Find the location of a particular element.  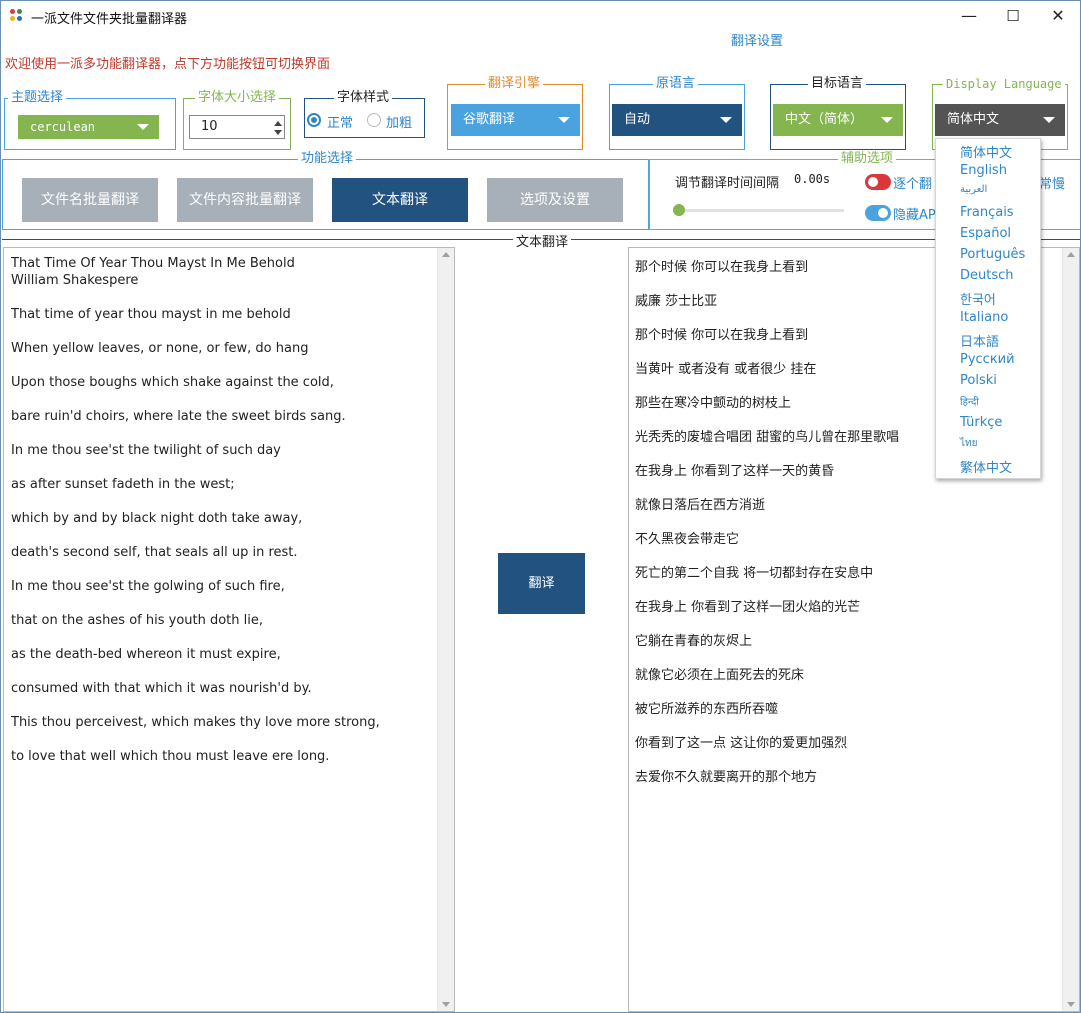

display-lang-option: हिन्दी is located at coordinates (969, 401).